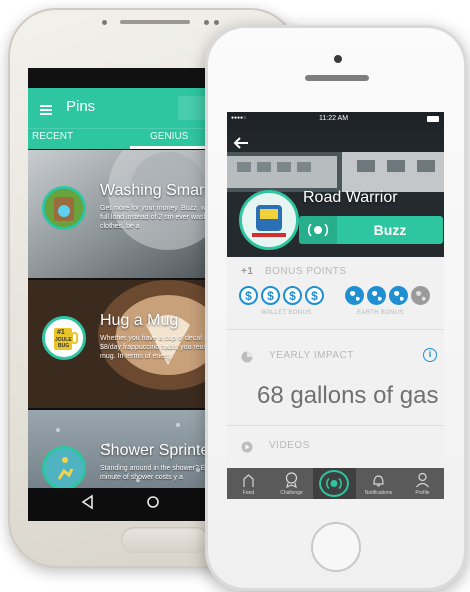 Image resolution: width=470 pixels, height=592 pixels. What do you see at coordinates (247, 449) in the screenshot?
I see `play-icon` at bounding box center [247, 449].